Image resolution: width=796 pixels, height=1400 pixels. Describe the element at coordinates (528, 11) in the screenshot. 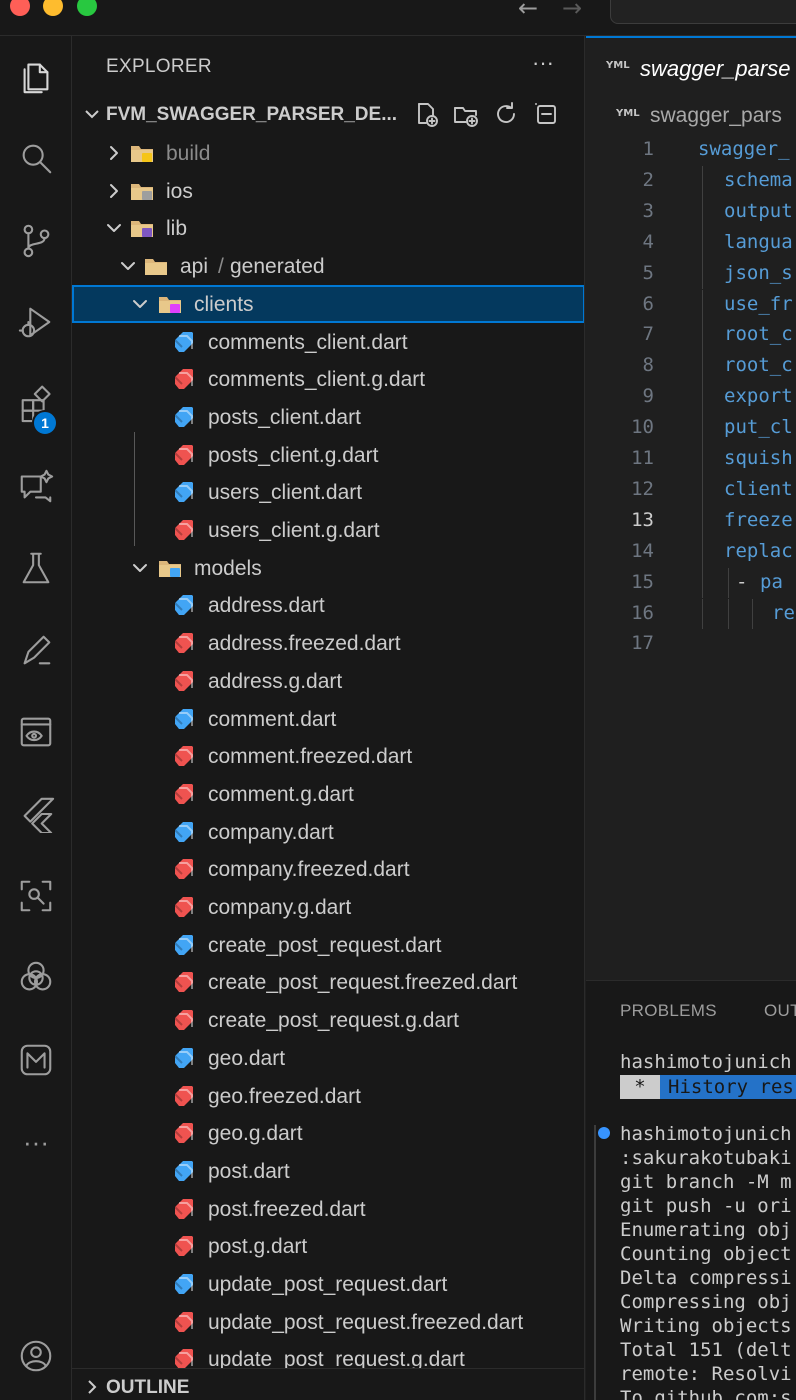

I see `back-arrow-icon: ←` at that location.